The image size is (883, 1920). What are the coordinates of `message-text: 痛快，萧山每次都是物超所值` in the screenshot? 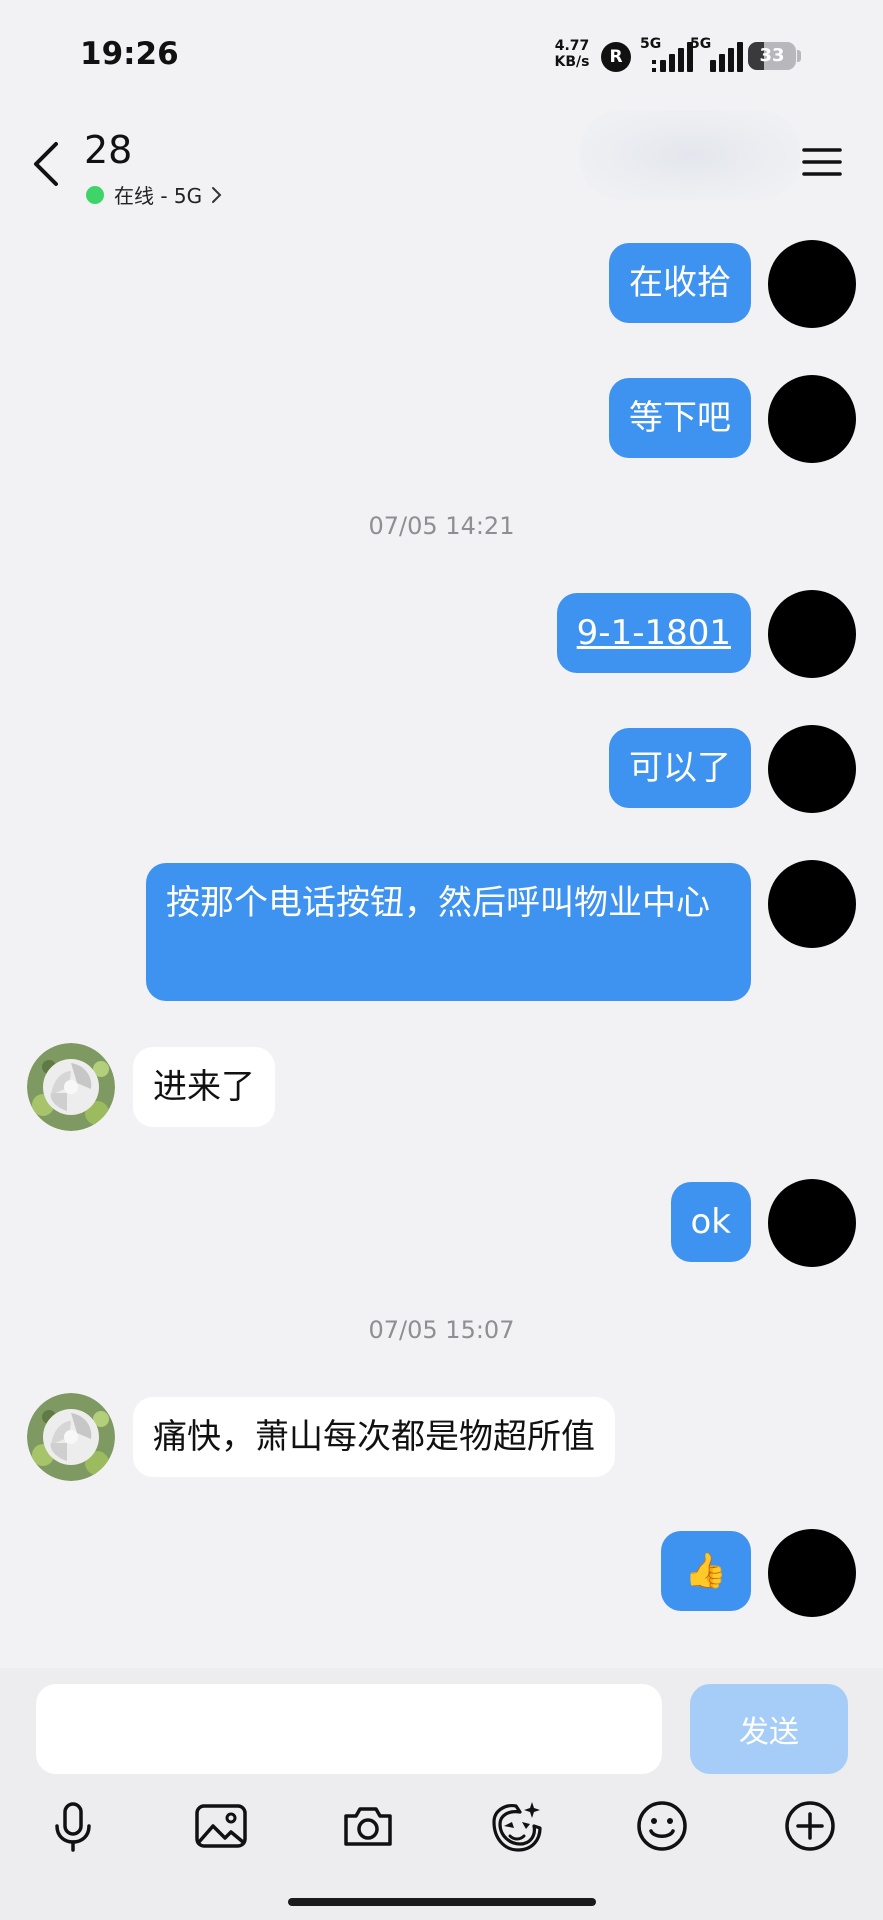 It's located at (374, 1437).